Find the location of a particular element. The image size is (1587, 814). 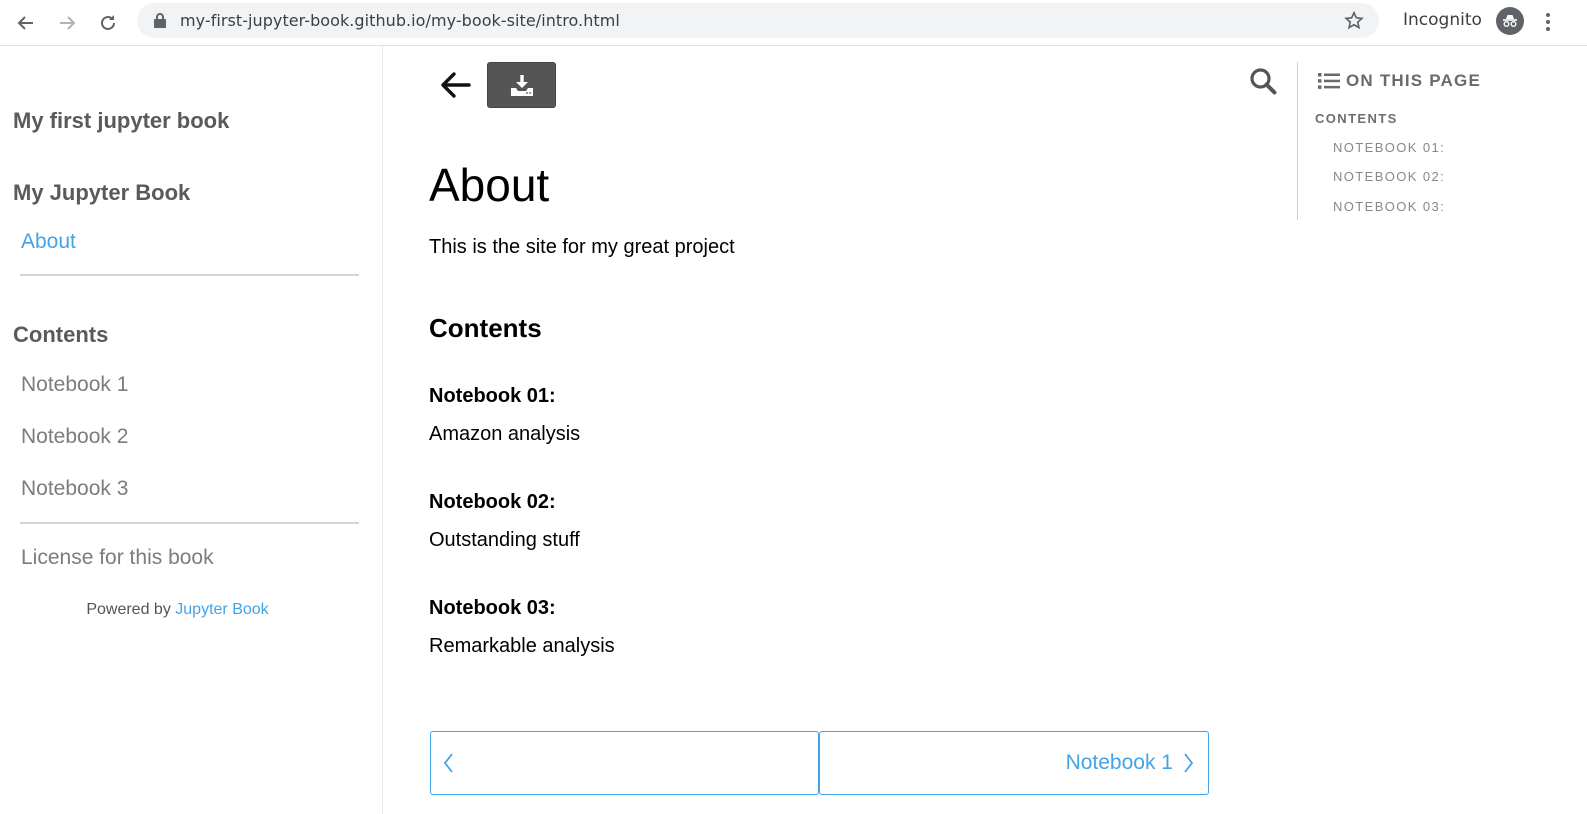

page-title: About is located at coordinates (489, 185).